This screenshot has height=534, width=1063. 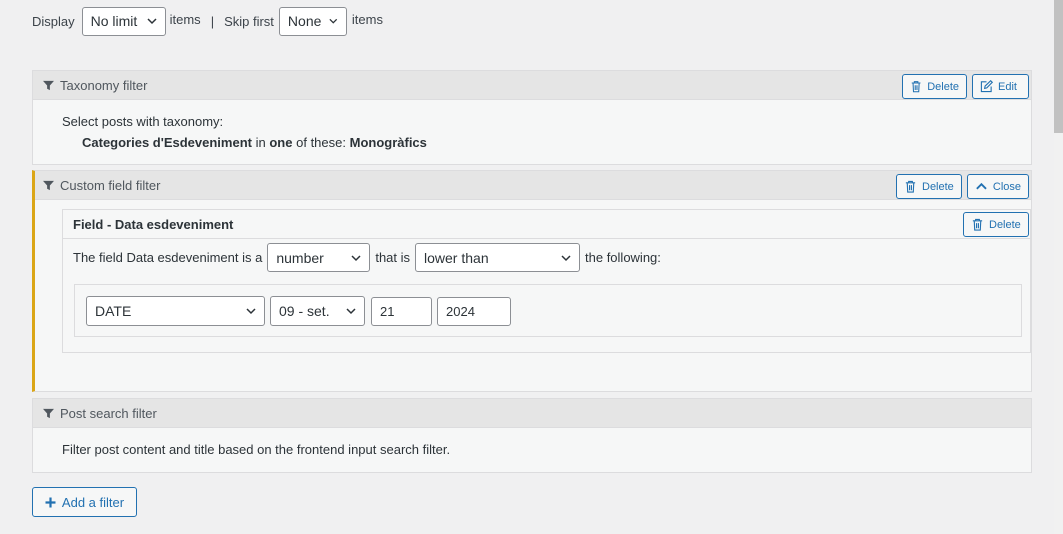 I want to click on comparison-select: lower than, so click(x=498, y=257).